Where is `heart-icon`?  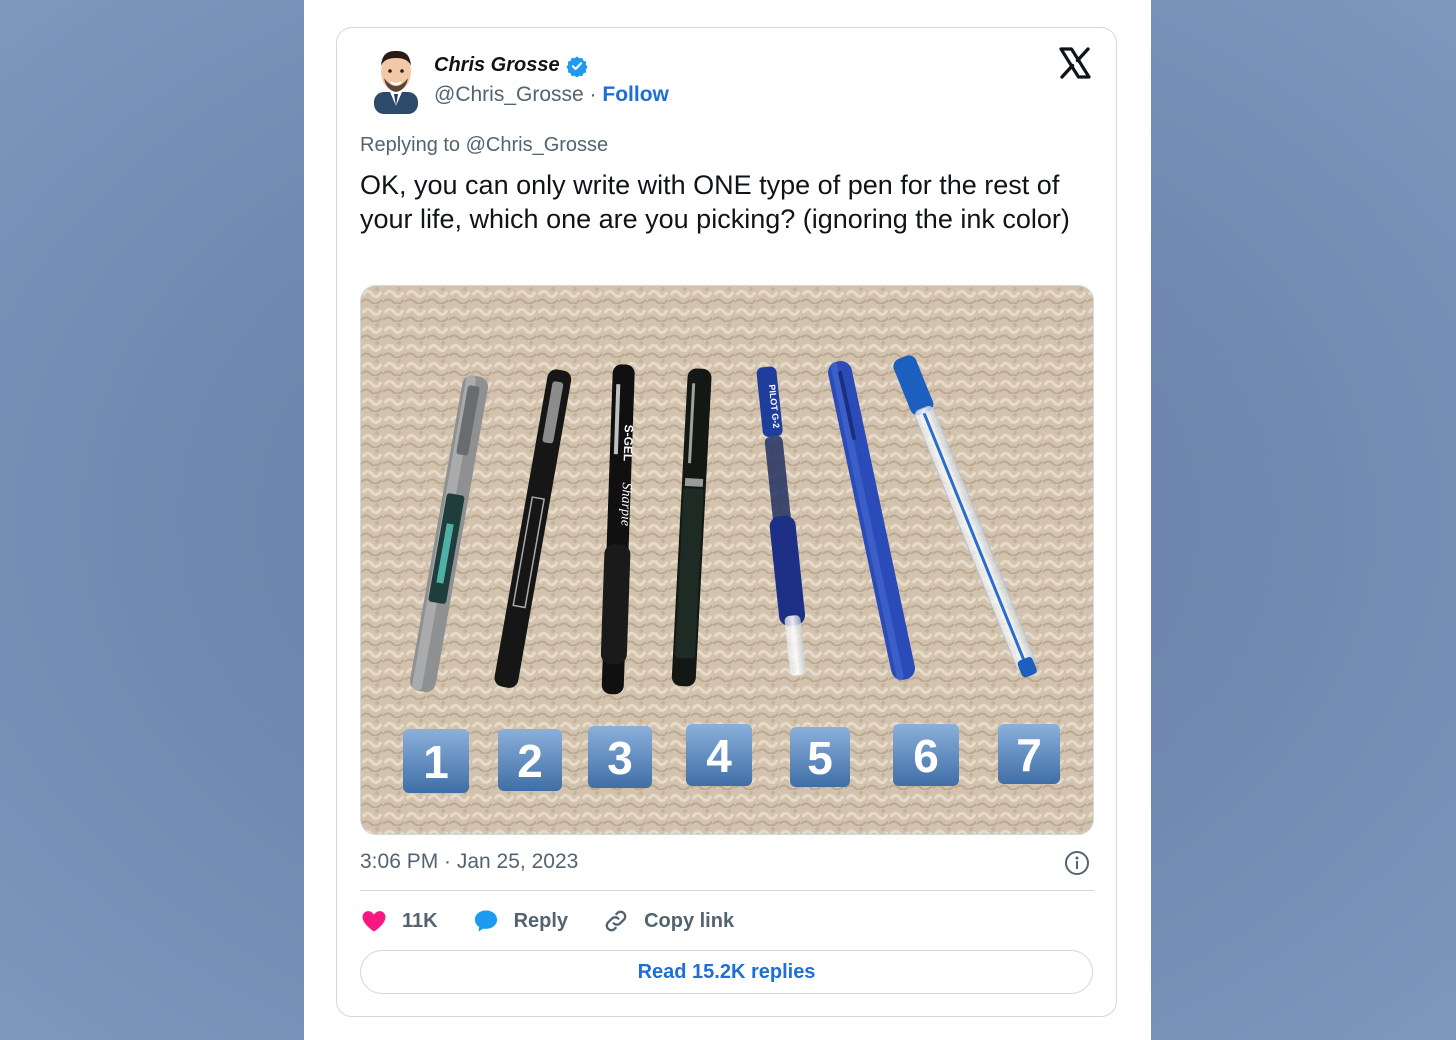
heart-icon is located at coordinates (374, 921).